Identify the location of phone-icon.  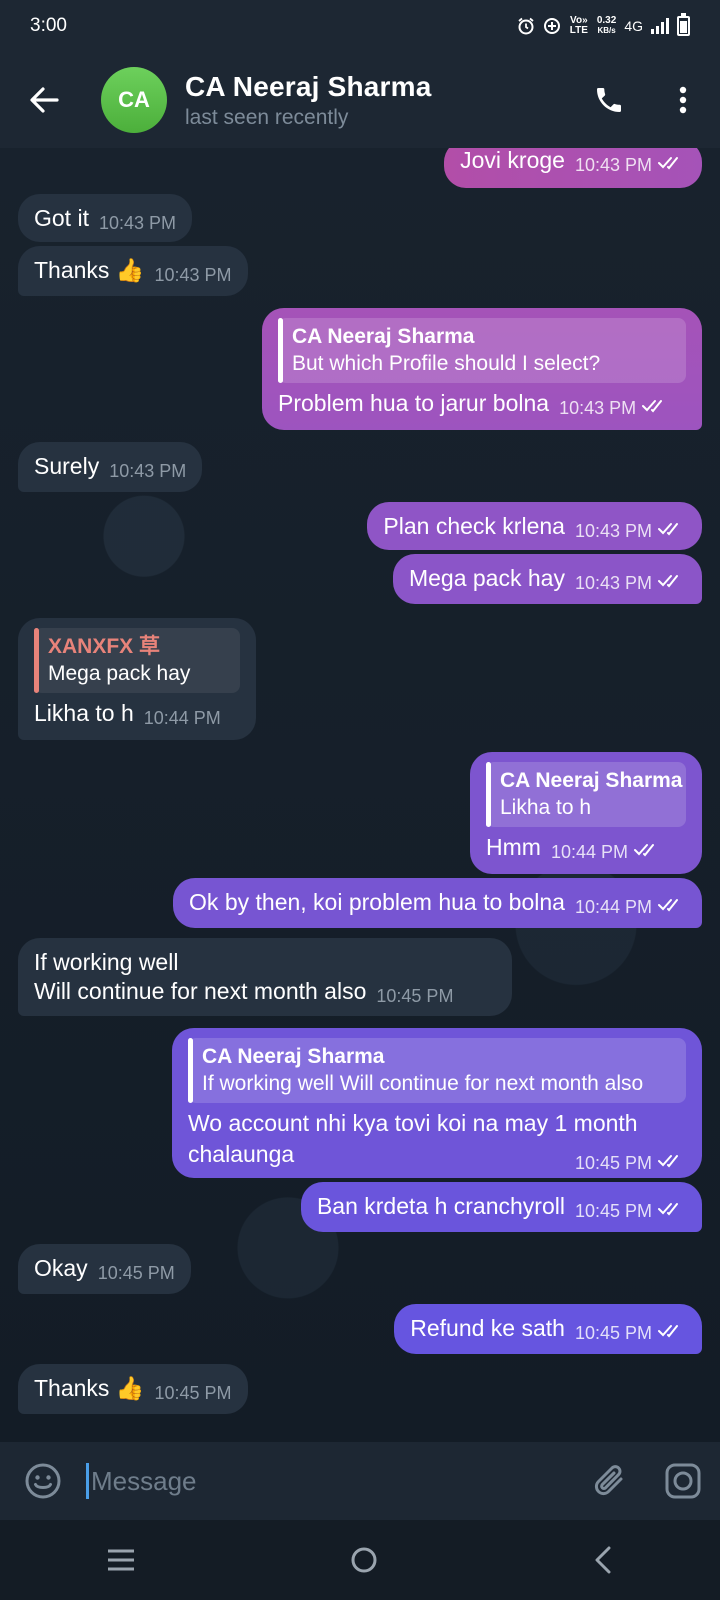
(609, 100).